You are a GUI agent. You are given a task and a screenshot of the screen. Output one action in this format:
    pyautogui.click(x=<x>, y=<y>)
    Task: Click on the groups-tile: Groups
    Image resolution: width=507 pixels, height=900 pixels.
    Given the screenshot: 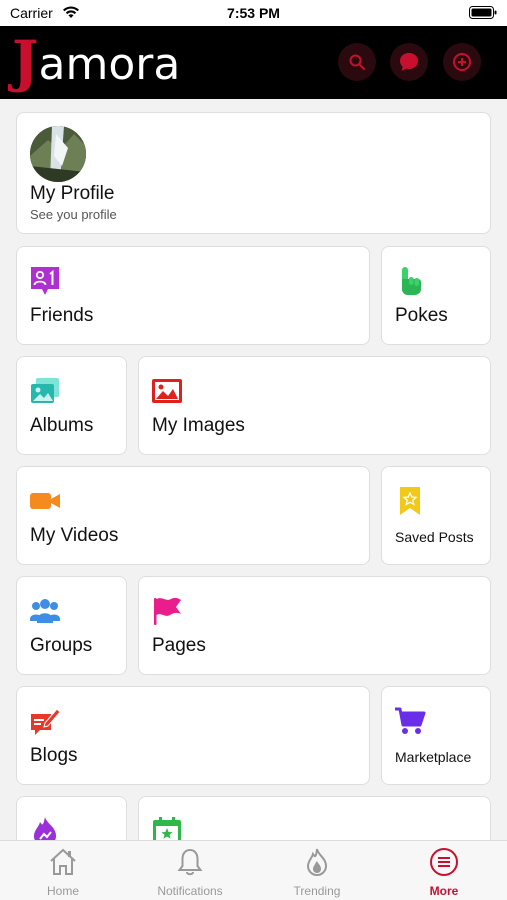 What is the action you would take?
    pyautogui.click(x=71, y=625)
    